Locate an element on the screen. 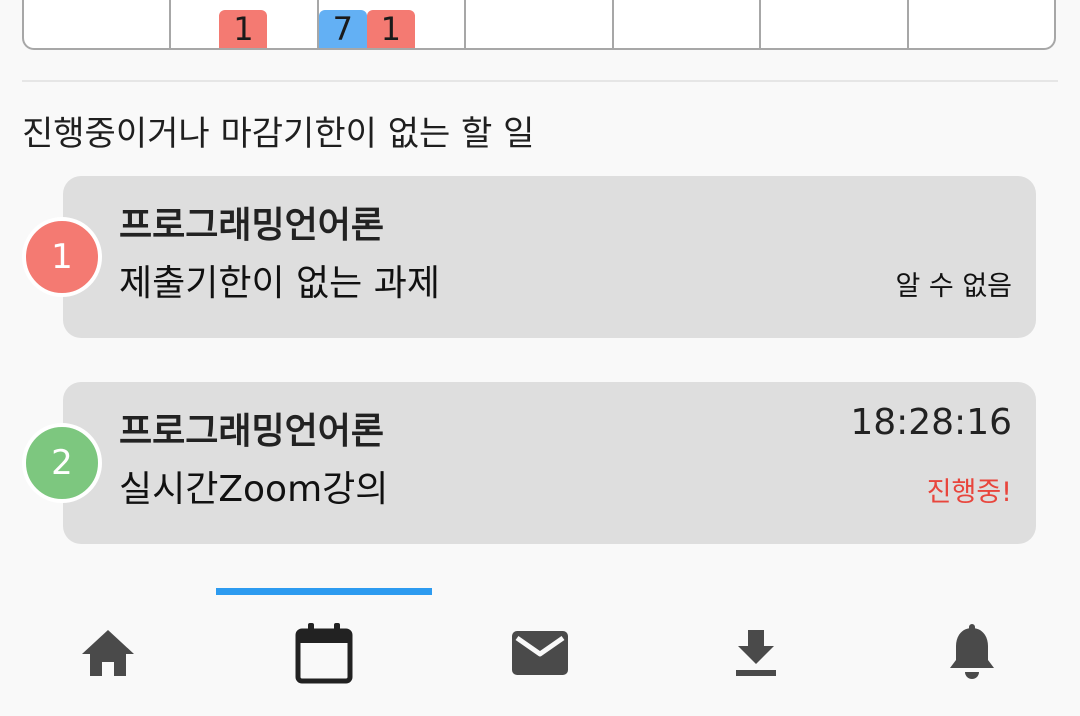 This screenshot has width=1080, height=716. calendar-week-row: 1 7 1 is located at coordinates (539, 25).